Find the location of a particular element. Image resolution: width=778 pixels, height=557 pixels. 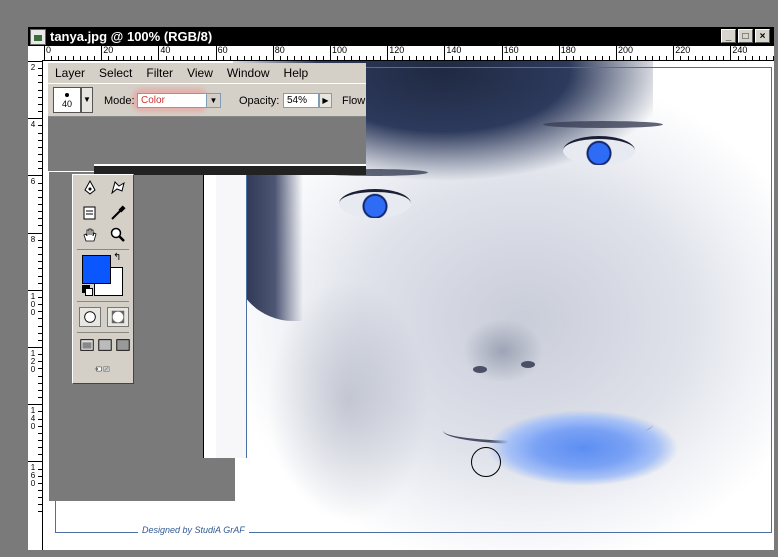

notes-icon is located at coordinates (90, 213).